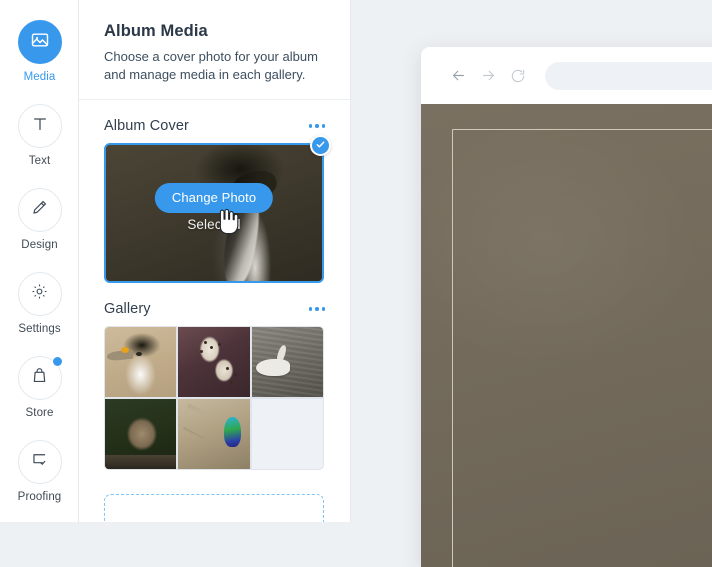 This screenshot has height=567, width=712. What do you see at coordinates (214, 304) in the screenshot?
I see `gallery-header: Gallery` at bounding box center [214, 304].